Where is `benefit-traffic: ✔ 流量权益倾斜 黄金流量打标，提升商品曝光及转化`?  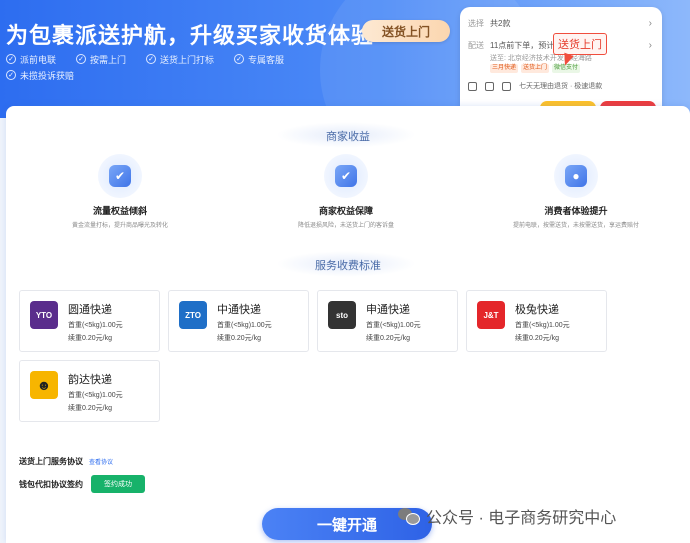
benefit-traffic: ✔ 流量权益倾斜 黄金流量打标，提升商品曝光及转化 is located at coordinates (120, 191).